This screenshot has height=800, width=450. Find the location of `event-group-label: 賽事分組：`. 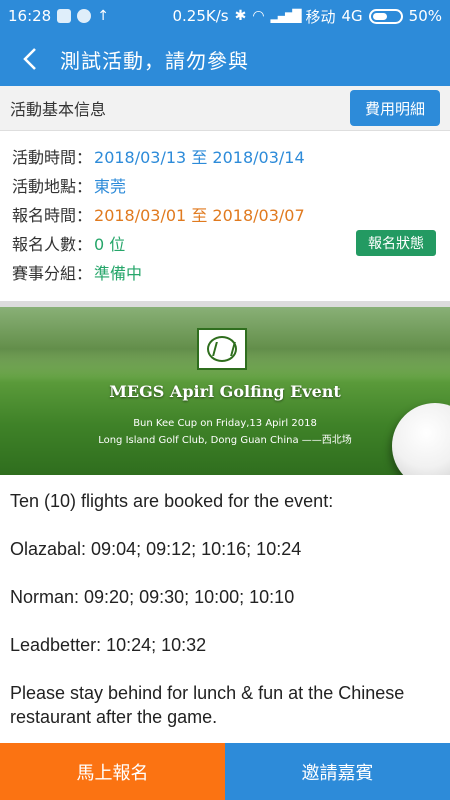

event-group-label: 賽事分組： is located at coordinates (52, 273).